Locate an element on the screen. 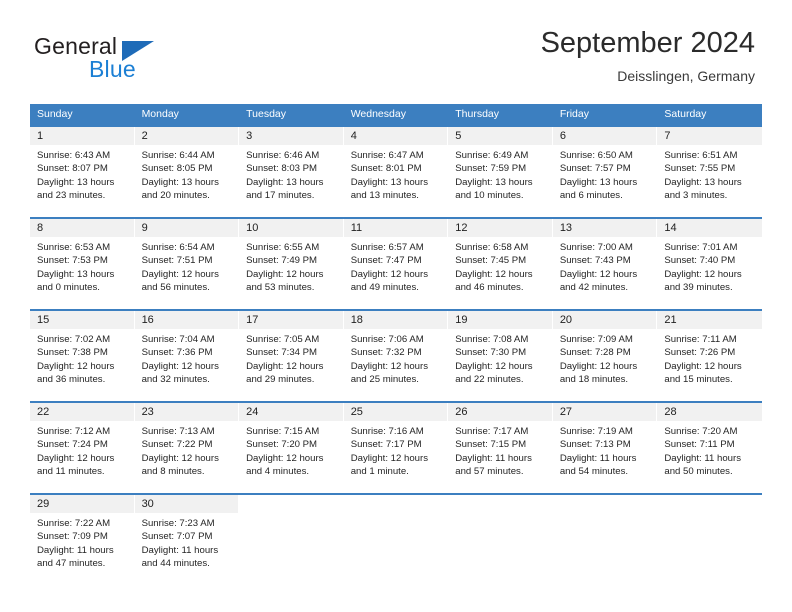 Image resolution: width=792 pixels, height=612 pixels. day-number-band: 4 is located at coordinates (396, 136).